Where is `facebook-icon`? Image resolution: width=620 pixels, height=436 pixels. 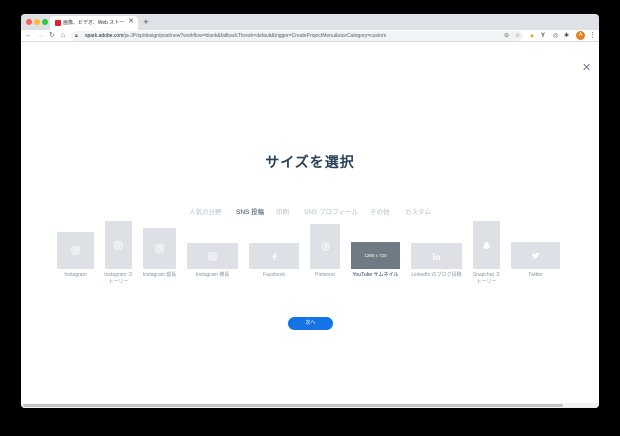
facebook-icon is located at coordinates (274, 256).